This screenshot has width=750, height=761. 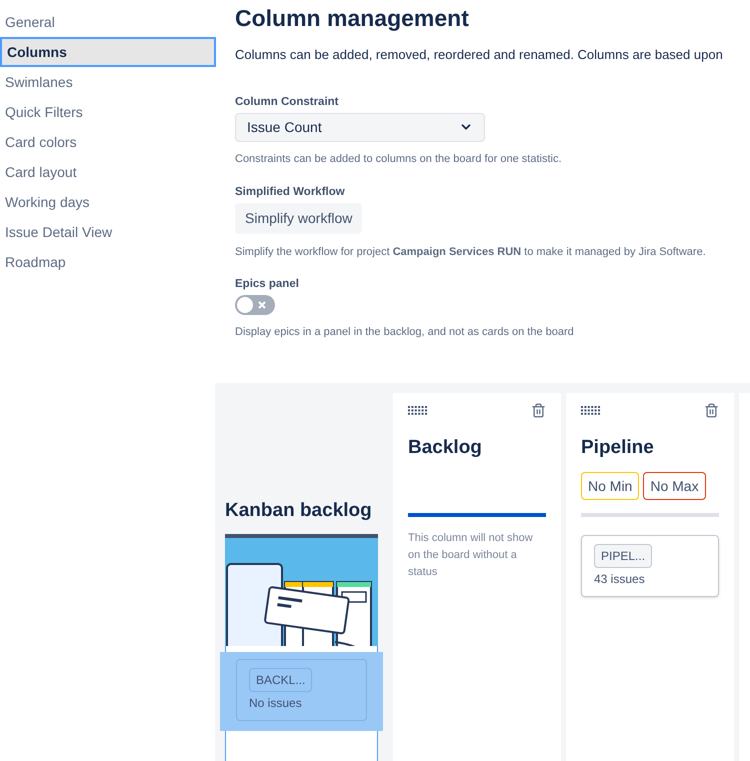 What do you see at coordinates (618, 448) in the screenshot?
I see `column-title: Pipeline` at bounding box center [618, 448].